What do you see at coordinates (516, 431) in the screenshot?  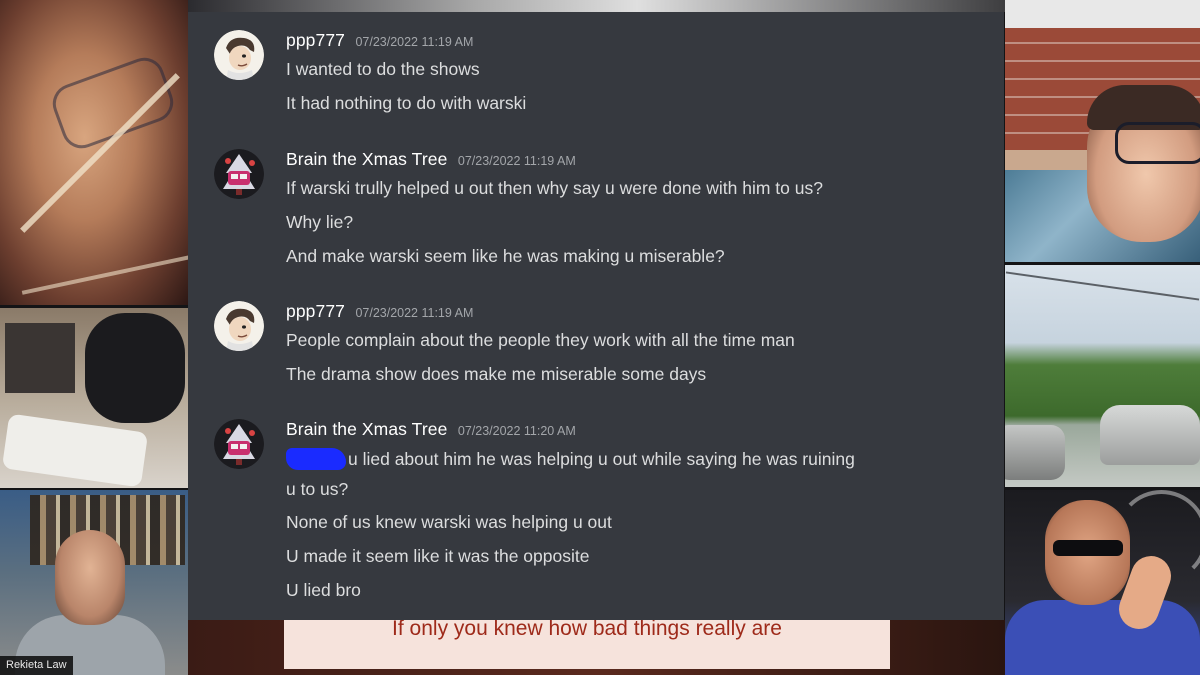 I see `timestamp: 07/23/2022 11:20 AM` at bounding box center [516, 431].